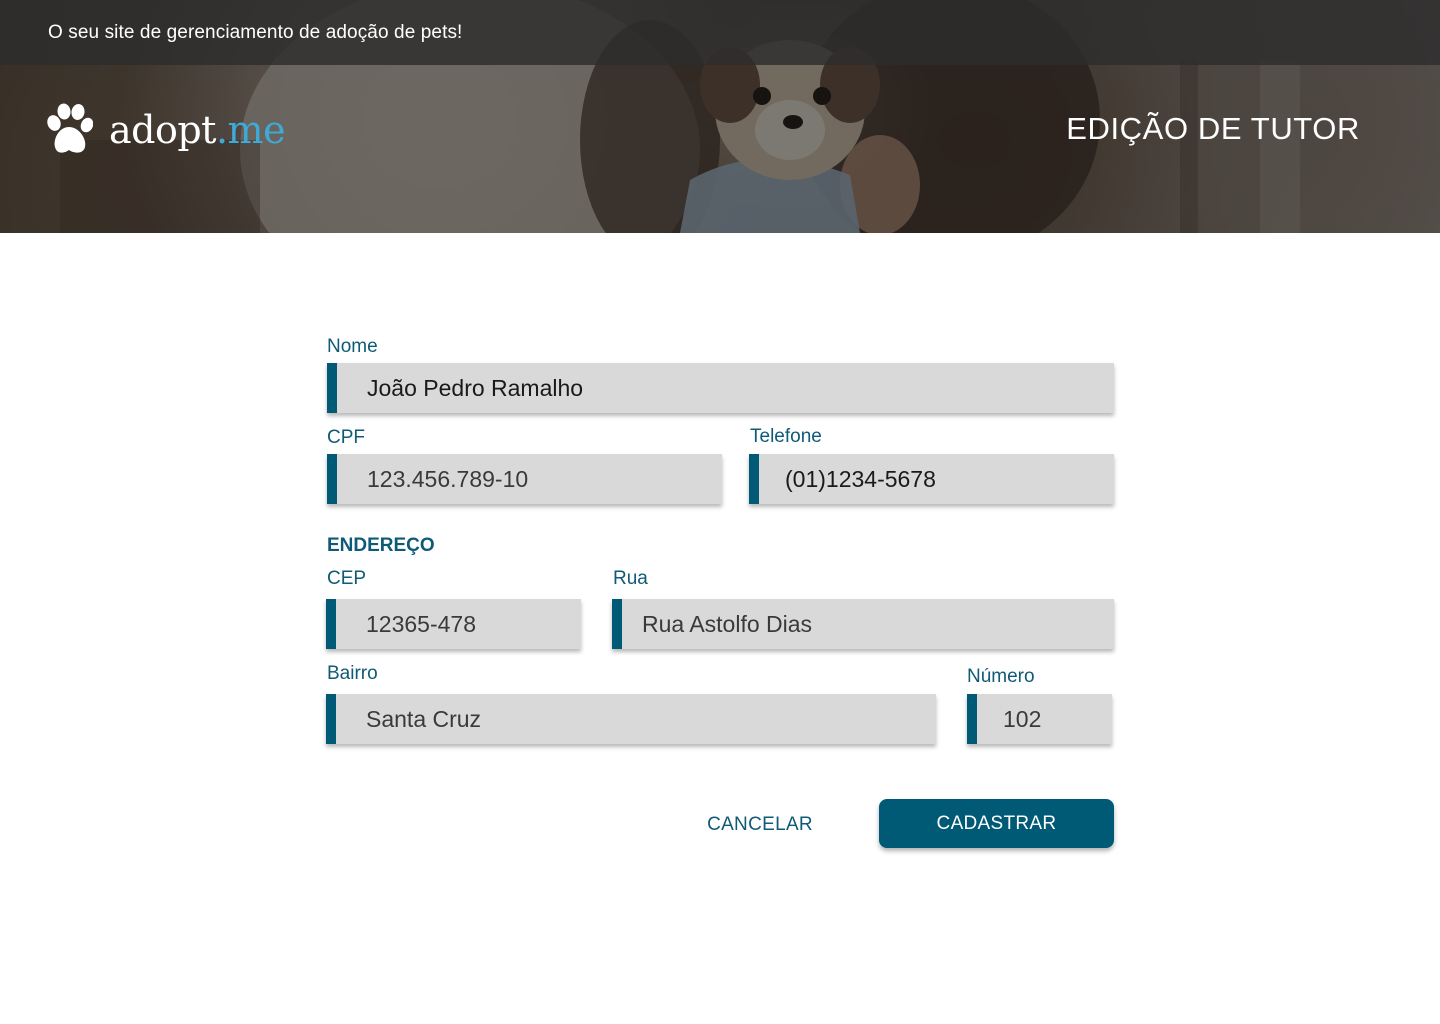 Image resolution: width=1440 pixels, height=1024 pixels. I want to click on cep-field: 12365-478, so click(453, 624).